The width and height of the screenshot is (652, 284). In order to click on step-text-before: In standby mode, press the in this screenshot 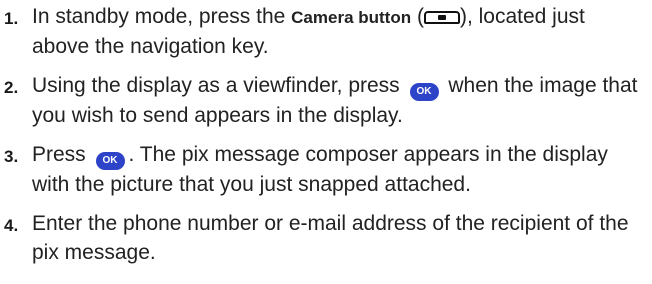, I will do `click(162, 16)`.